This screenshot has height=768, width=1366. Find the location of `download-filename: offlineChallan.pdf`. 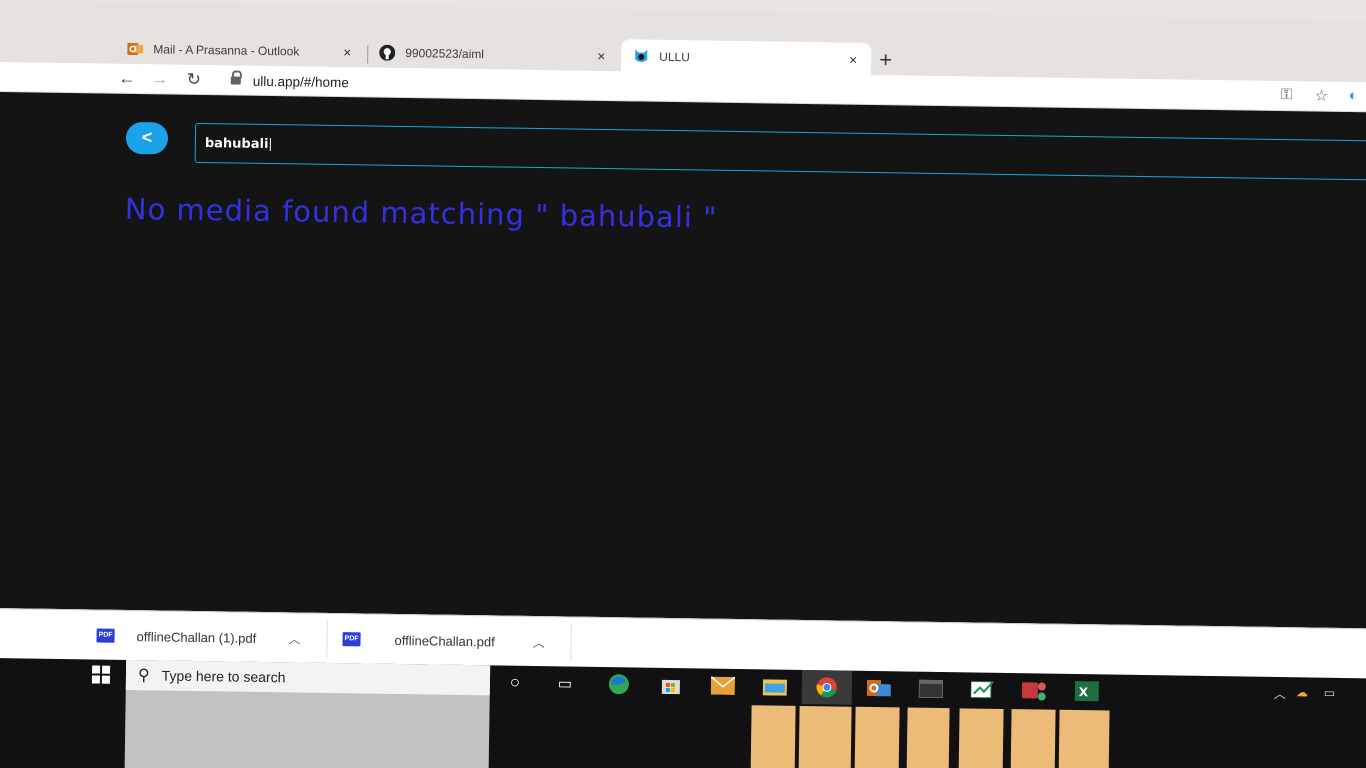

download-filename: offlineChallan.pdf is located at coordinates (444, 640).